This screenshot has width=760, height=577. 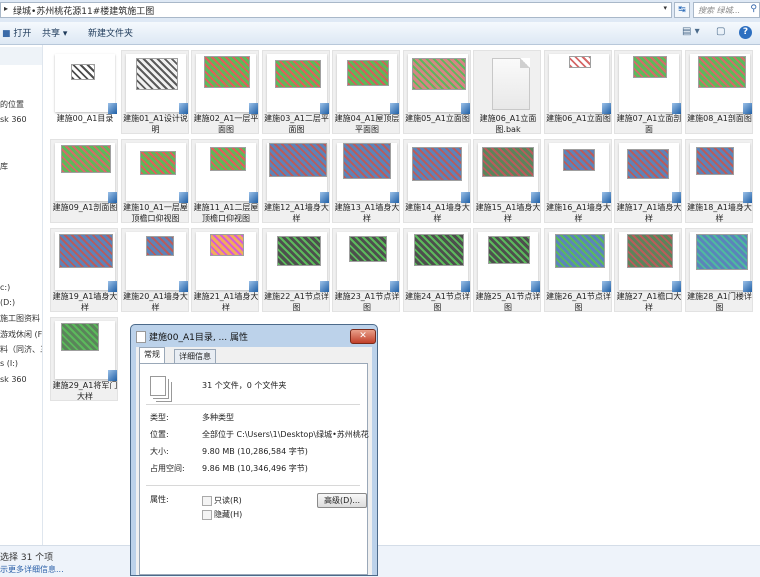 I want to click on disk-size-label: 占用空间:, so click(x=167, y=468).